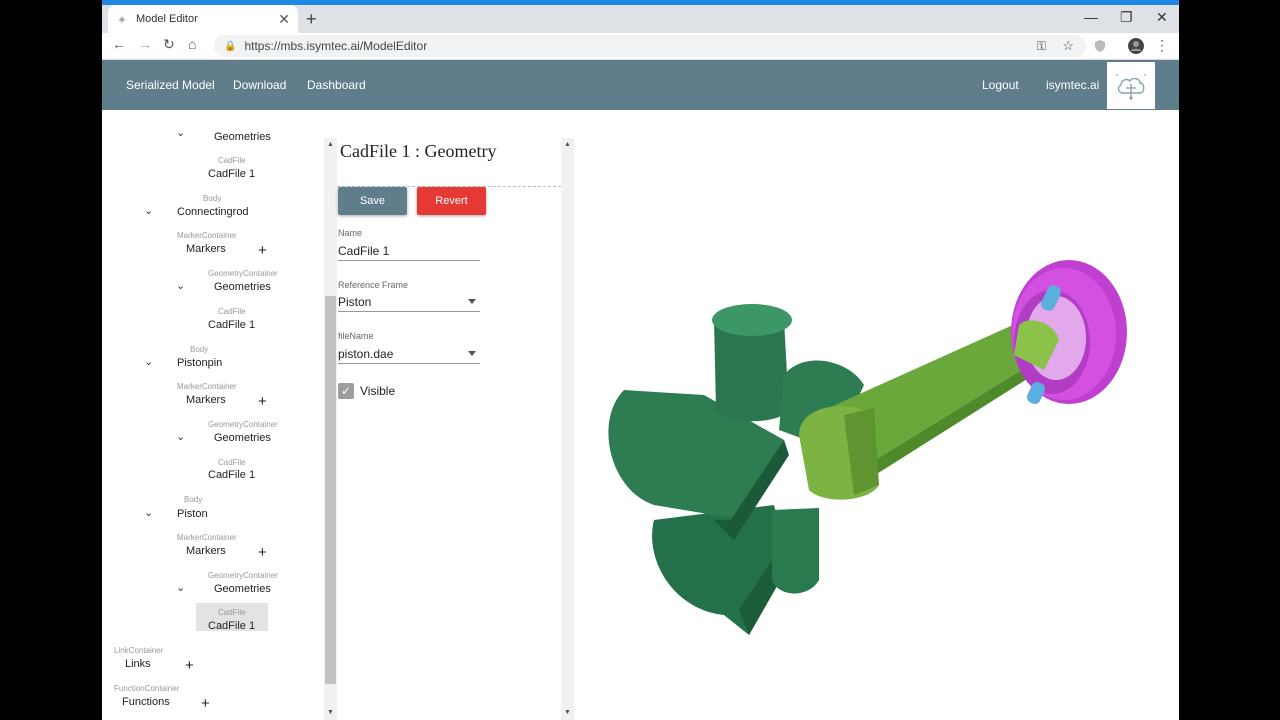  I want to click on save-button: Save, so click(372, 201).